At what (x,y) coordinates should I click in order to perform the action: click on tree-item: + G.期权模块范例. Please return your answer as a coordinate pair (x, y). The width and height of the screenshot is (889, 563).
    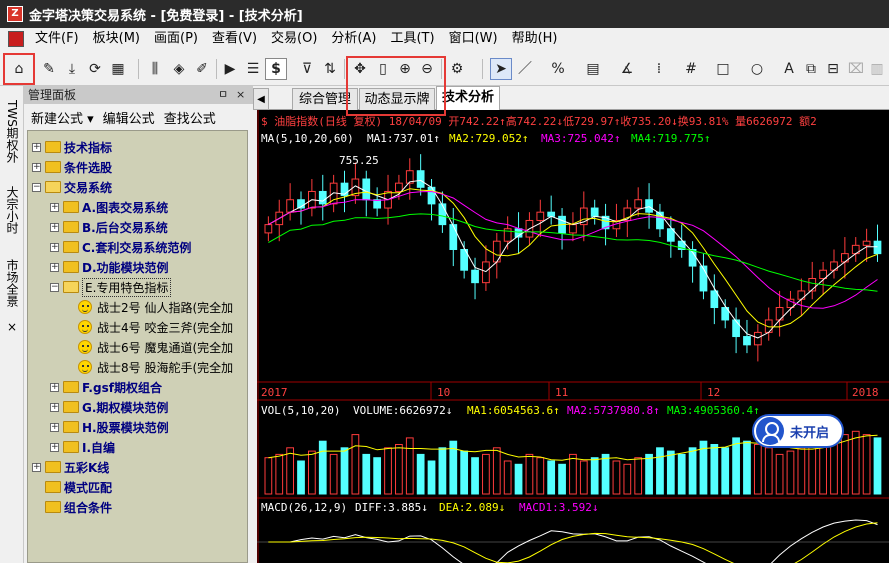
    Looking at the image, I should click on (109, 407).